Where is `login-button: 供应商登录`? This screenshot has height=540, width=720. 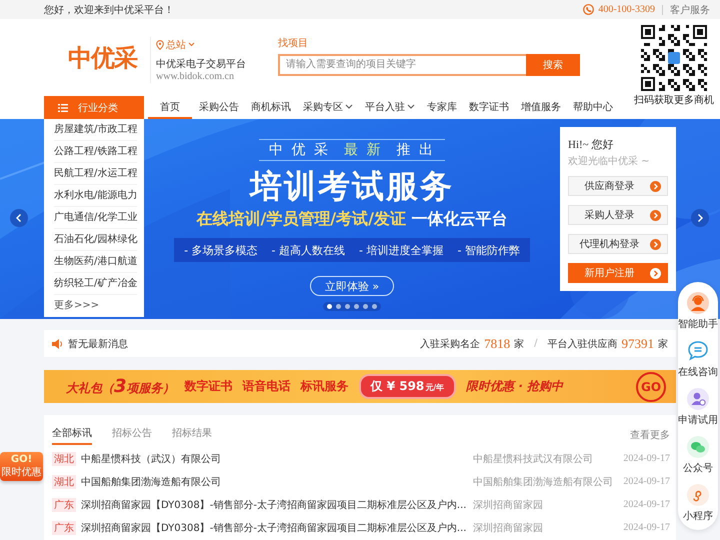 login-button: 供应商登录 is located at coordinates (618, 186).